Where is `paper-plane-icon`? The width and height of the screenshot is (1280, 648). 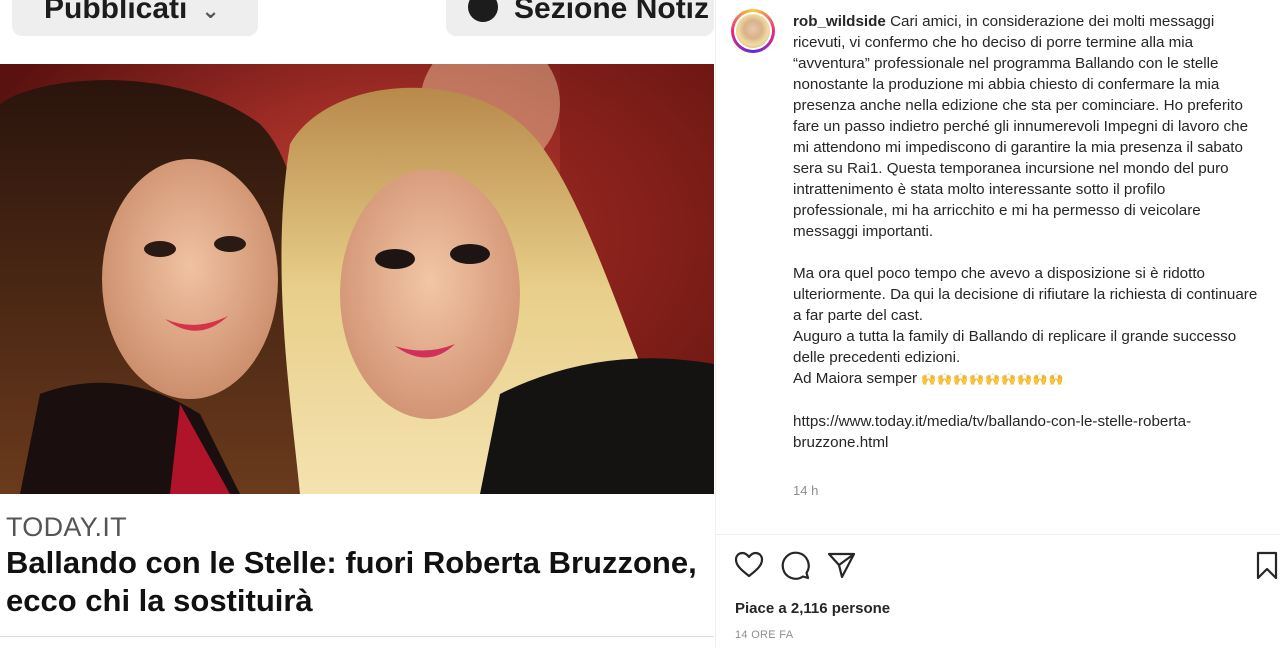
paper-plane-icon is located at coordinates (841, 565).